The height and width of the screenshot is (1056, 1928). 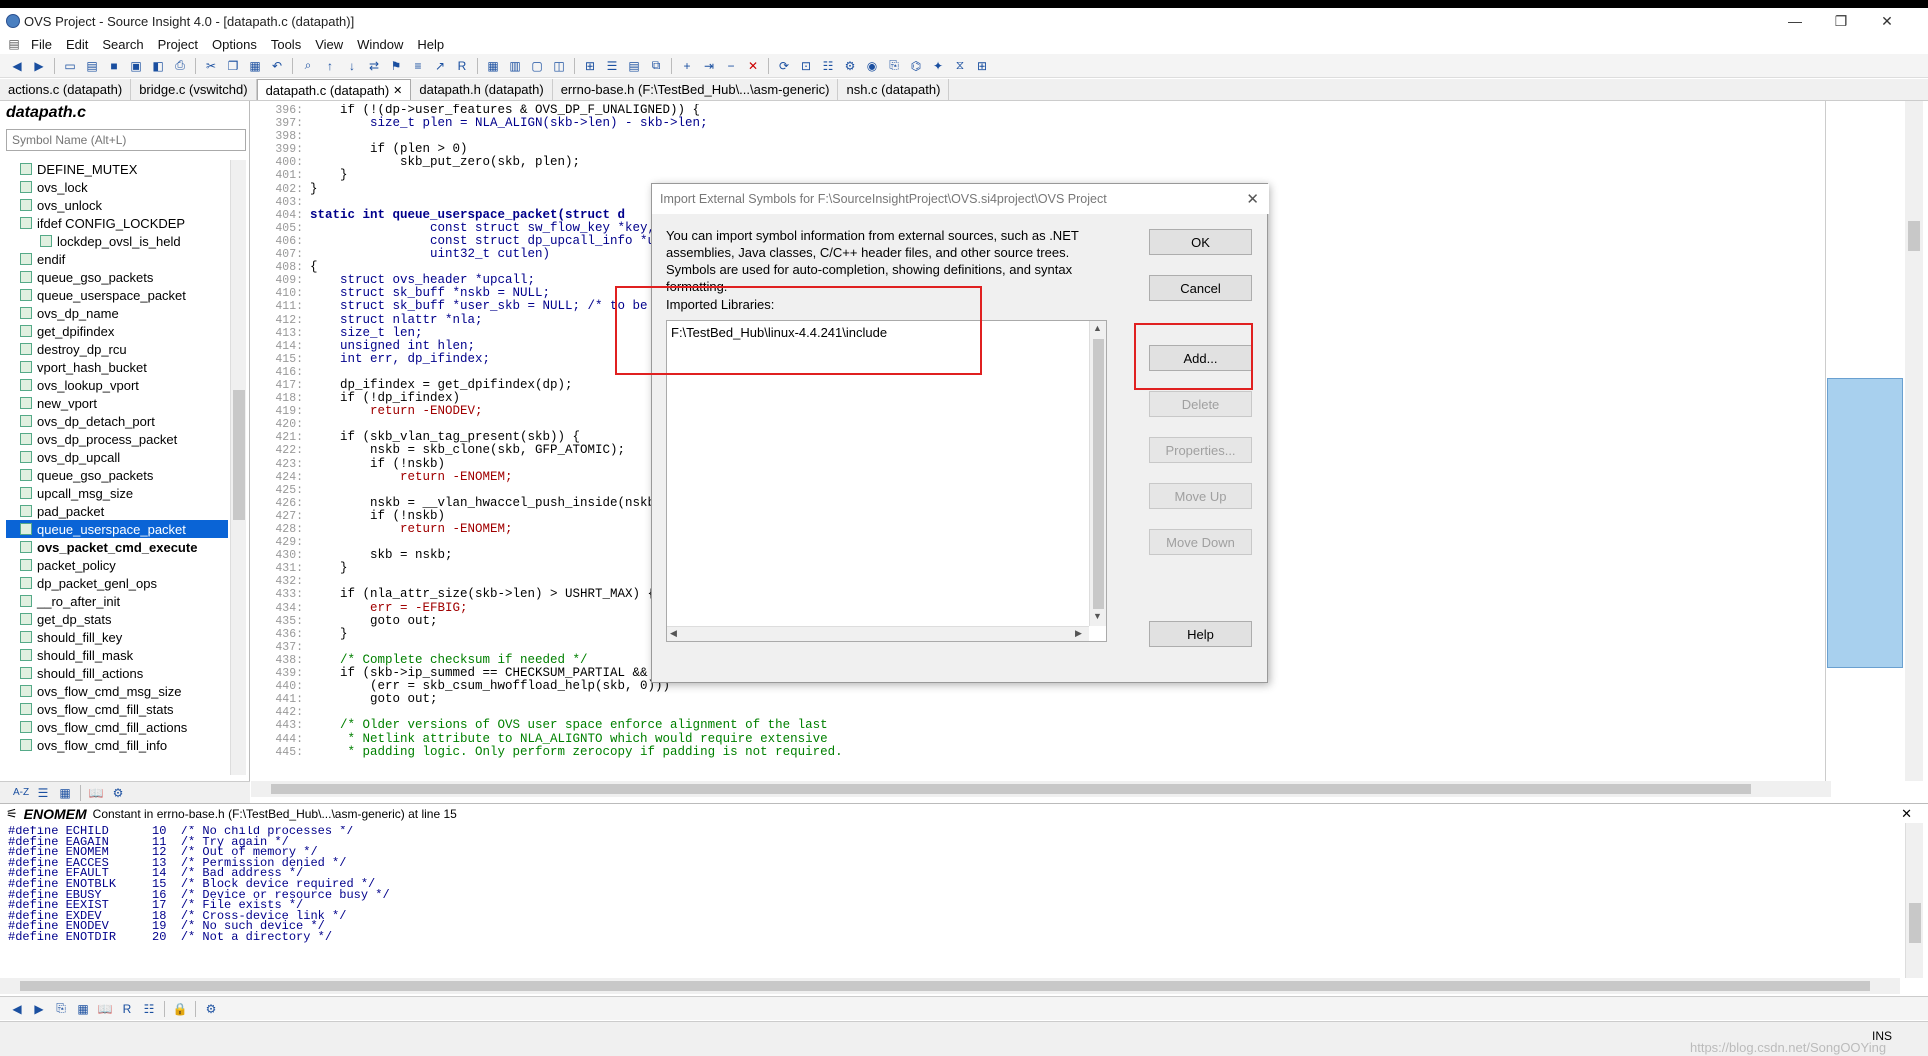 What do you see at coordinates (1914, 900) in the screenshot?
I see `context-vscrollbar` at bounding box center [1914, 900].